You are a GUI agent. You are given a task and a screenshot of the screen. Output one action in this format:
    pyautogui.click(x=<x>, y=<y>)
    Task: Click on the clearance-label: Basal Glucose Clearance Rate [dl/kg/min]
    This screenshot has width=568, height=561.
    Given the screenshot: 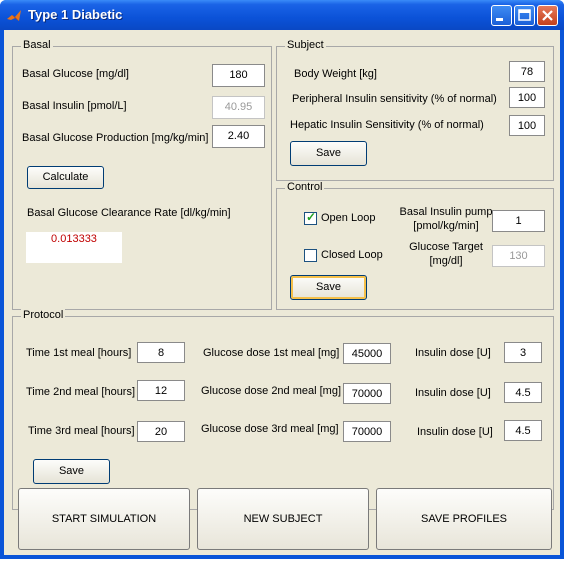 What is the action you would take?
    pyautogui.click(x=129, y=213)
    